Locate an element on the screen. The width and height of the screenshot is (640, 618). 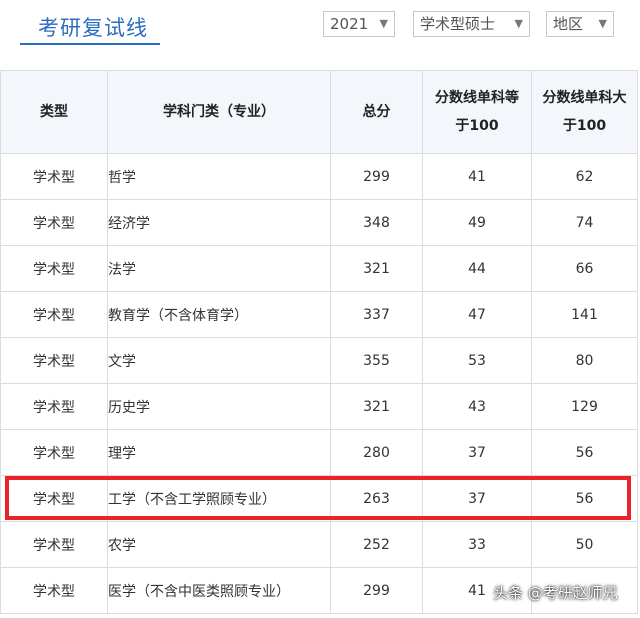
region-select-value: 地区 is located at coordinates (568, 24).